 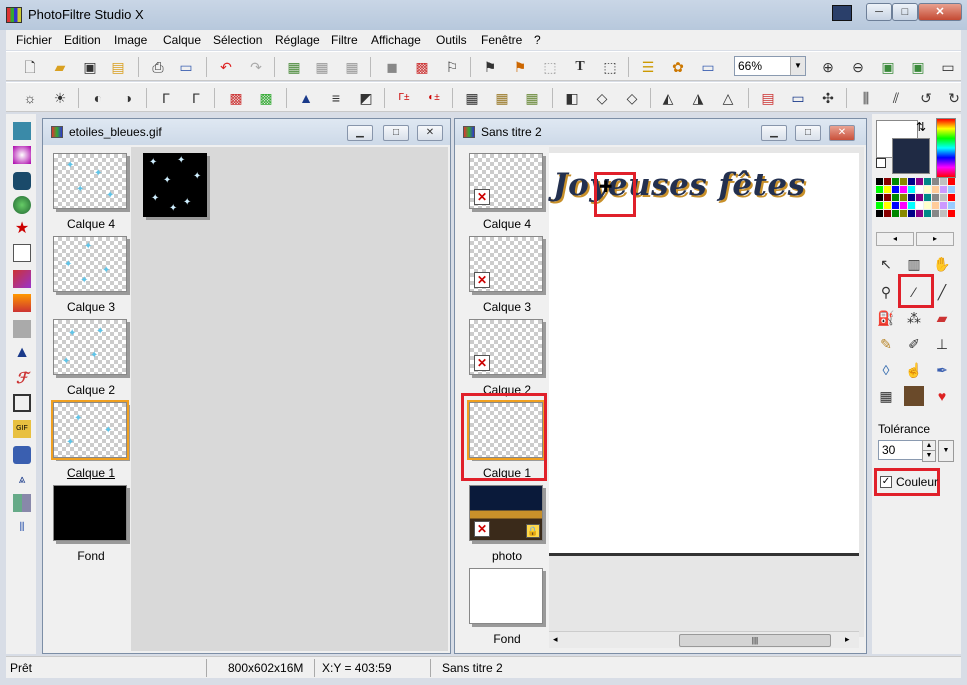 I want to click on palette-next-button: ▸, so click(x=935, y=239).